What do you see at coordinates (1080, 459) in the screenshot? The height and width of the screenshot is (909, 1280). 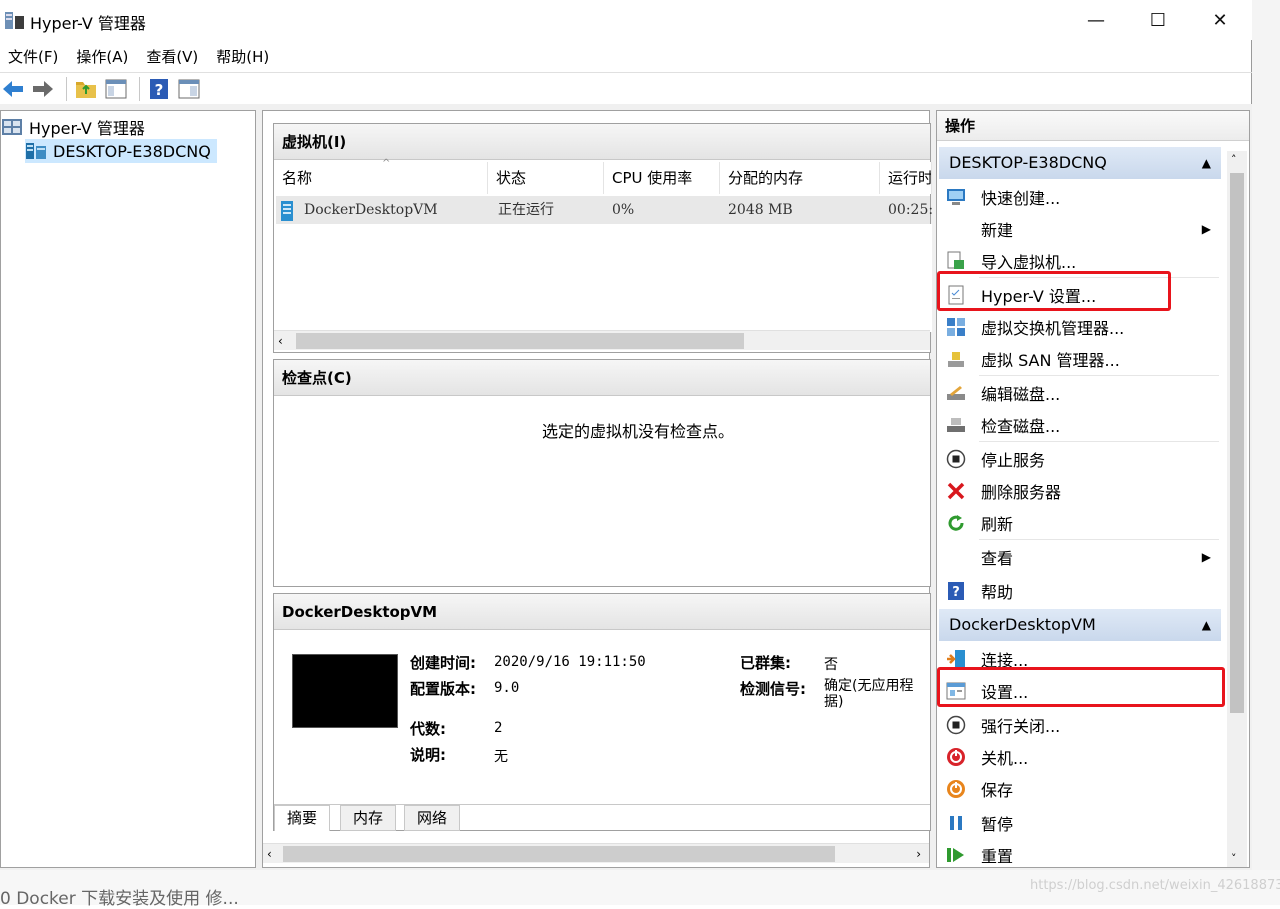 I see `action-stop-service: 停止服务` at bounding box center [1080, 459].